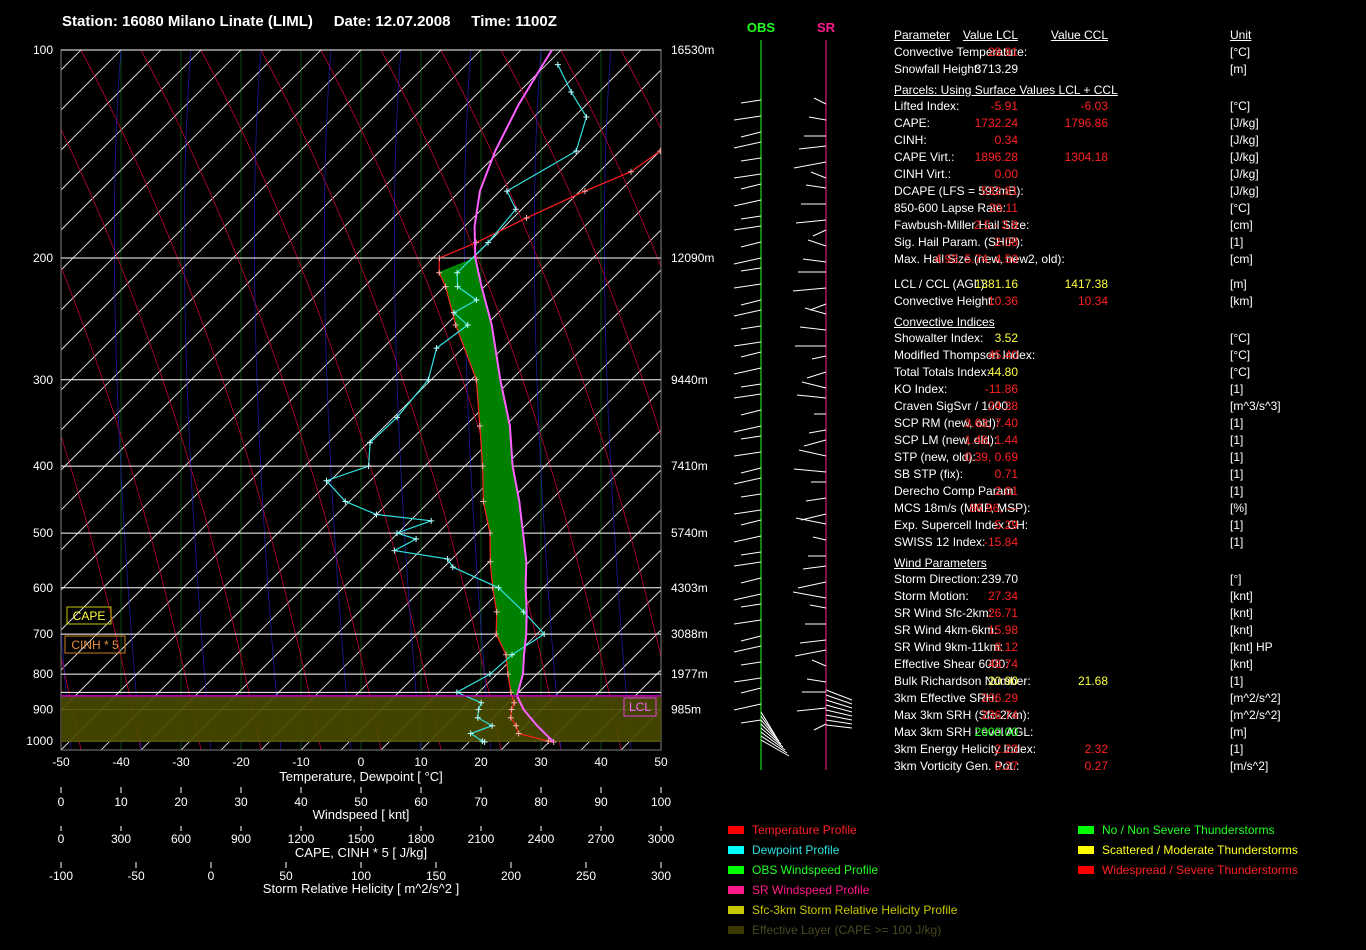 This screenshot has height=950, width=1366. What do you see at coordinates (946, 630) in the screenshot?
I see `parameter-name: SR Wind 4km-6km:` at bounding box center [946, 630].